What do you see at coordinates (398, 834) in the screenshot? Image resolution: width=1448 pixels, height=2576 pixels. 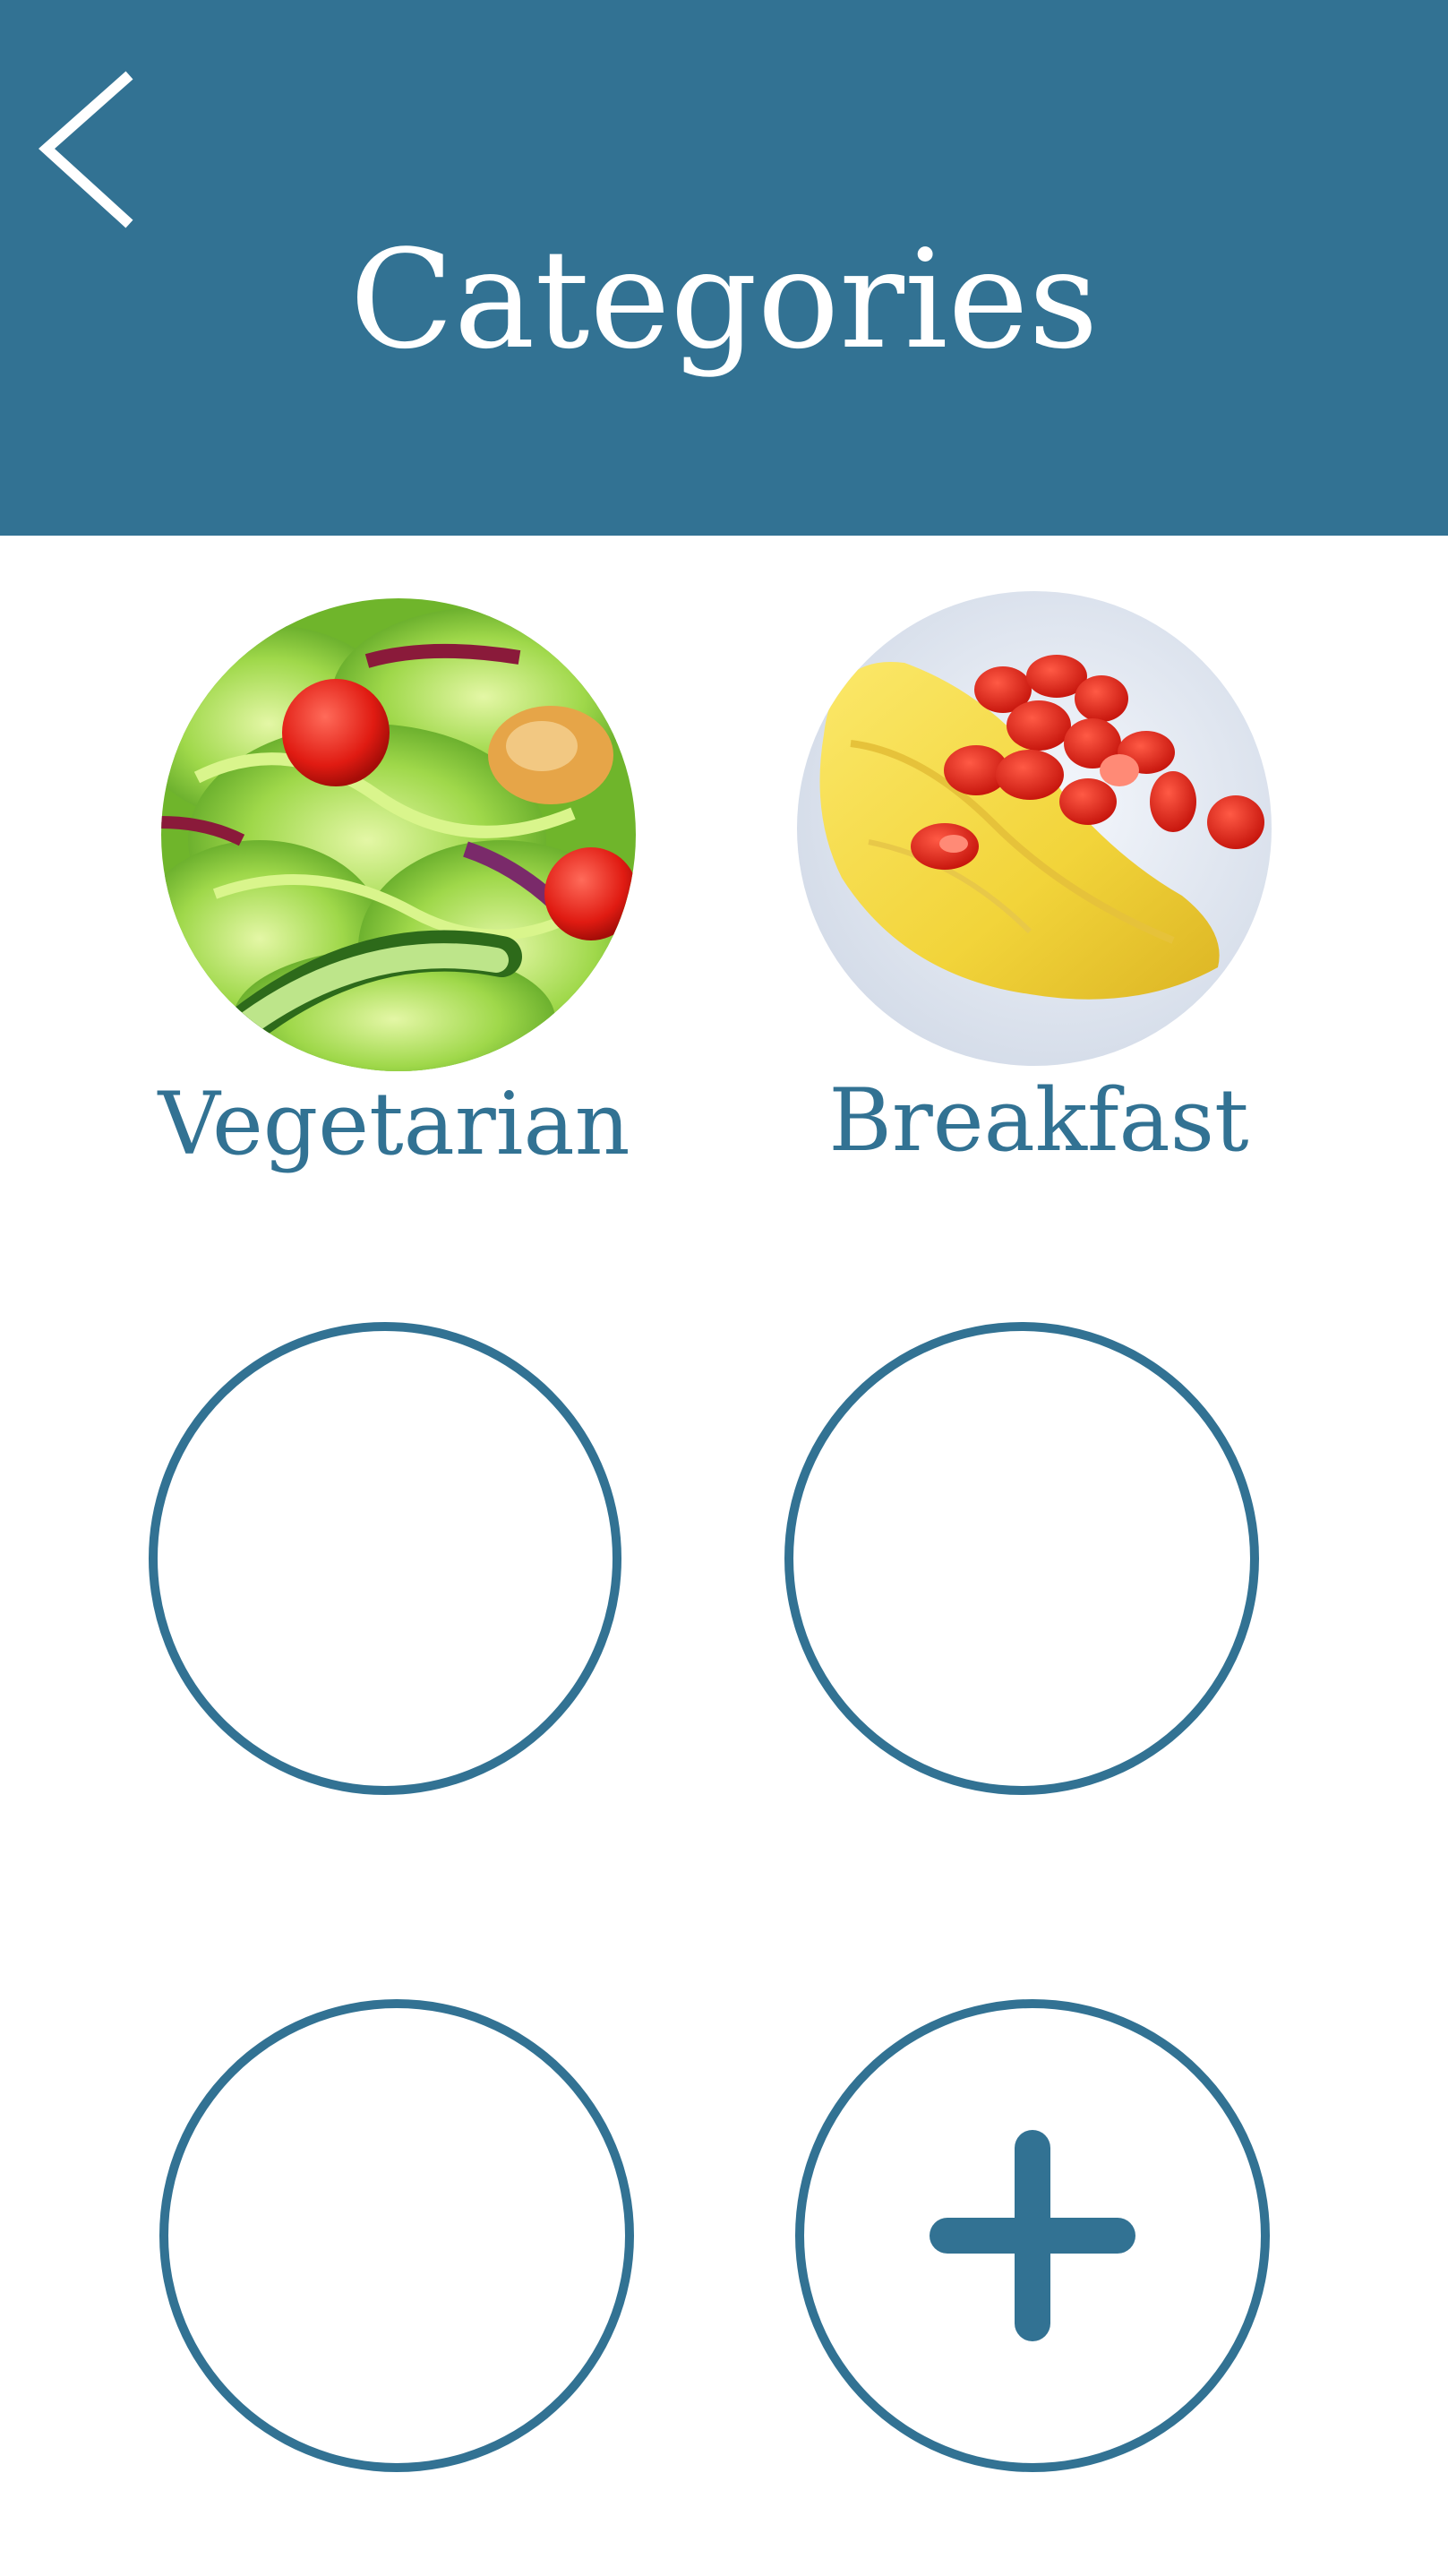 I see `category-image-salad` at bounding box center [398, 834].